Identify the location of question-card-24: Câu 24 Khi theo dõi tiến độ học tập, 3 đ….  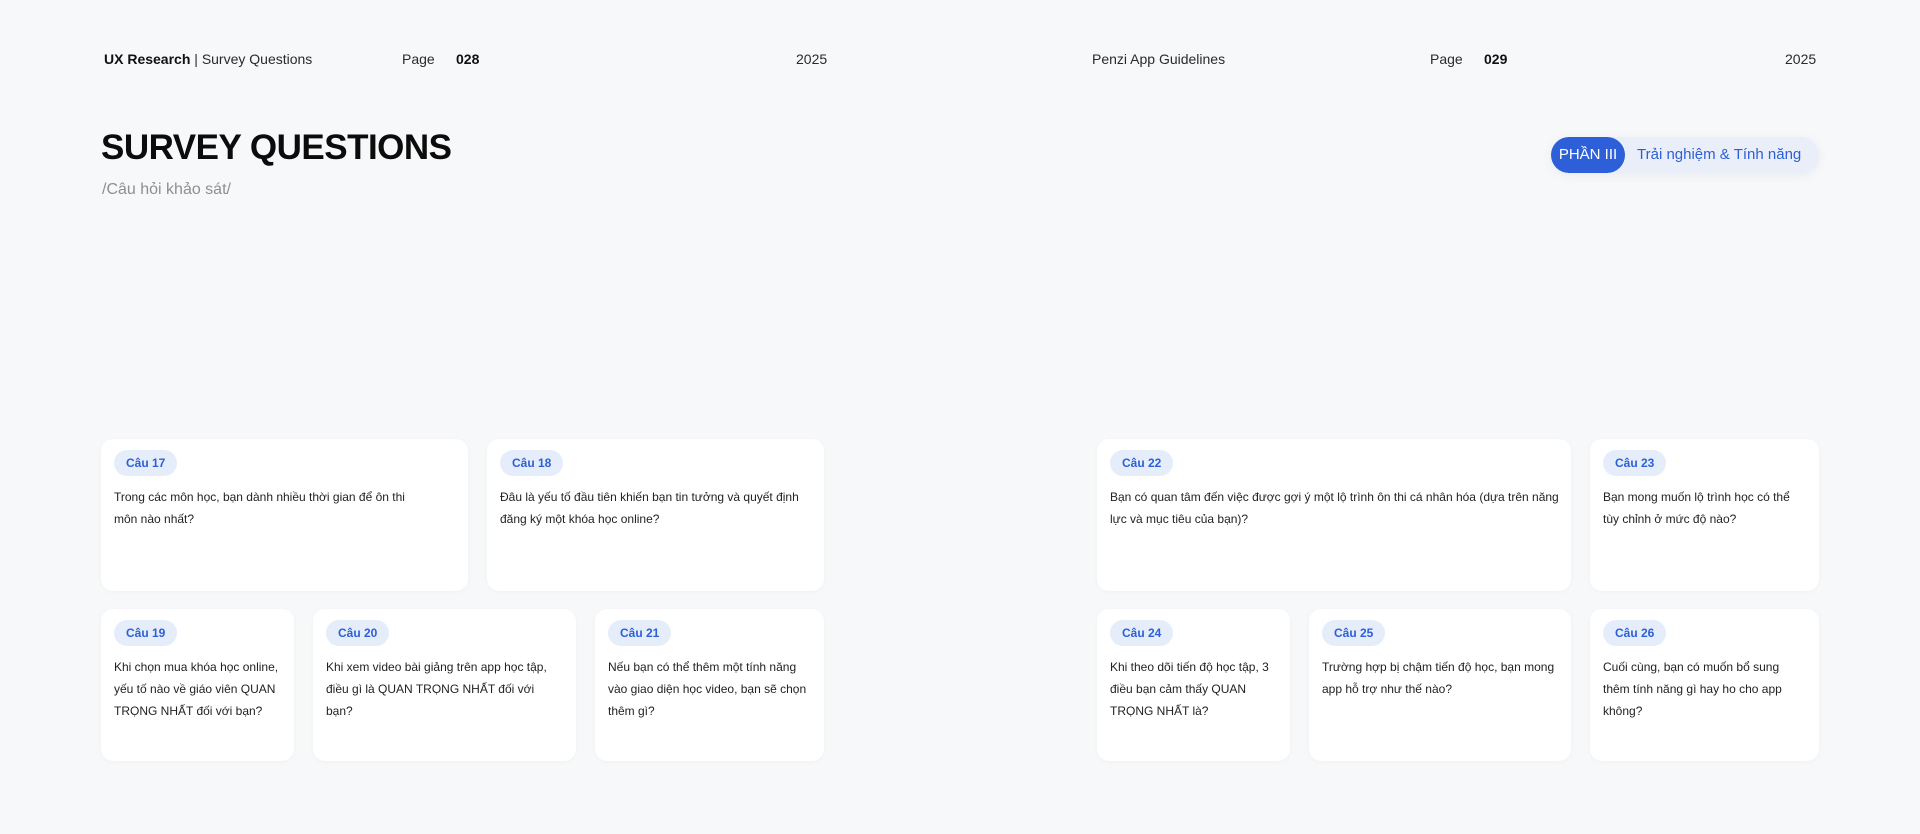
(1193, 685).